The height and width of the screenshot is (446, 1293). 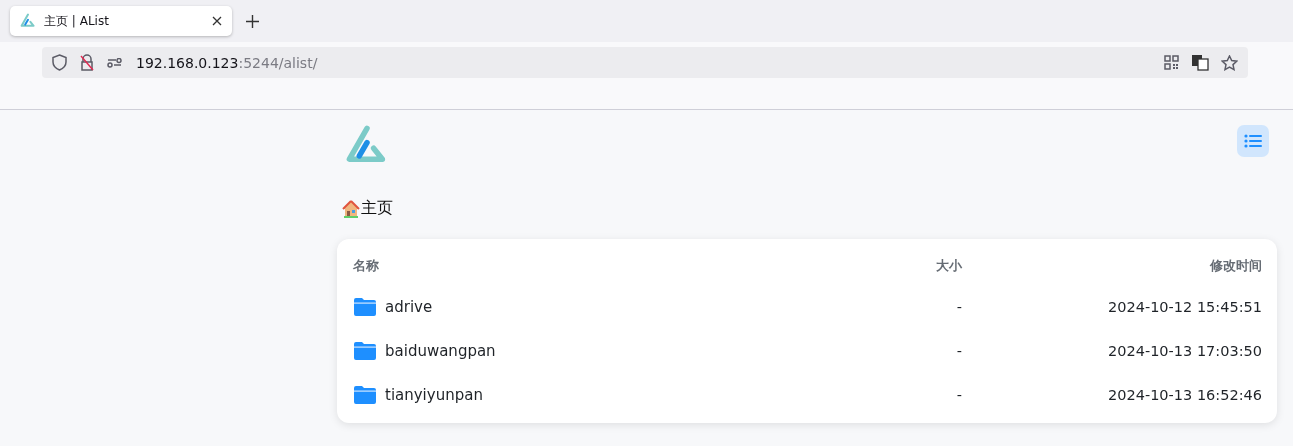 What do you see at coordinates (77, 21) in the screenshot?
I see `tab-title: 主页 | AList` at bounding box center [77, 21].